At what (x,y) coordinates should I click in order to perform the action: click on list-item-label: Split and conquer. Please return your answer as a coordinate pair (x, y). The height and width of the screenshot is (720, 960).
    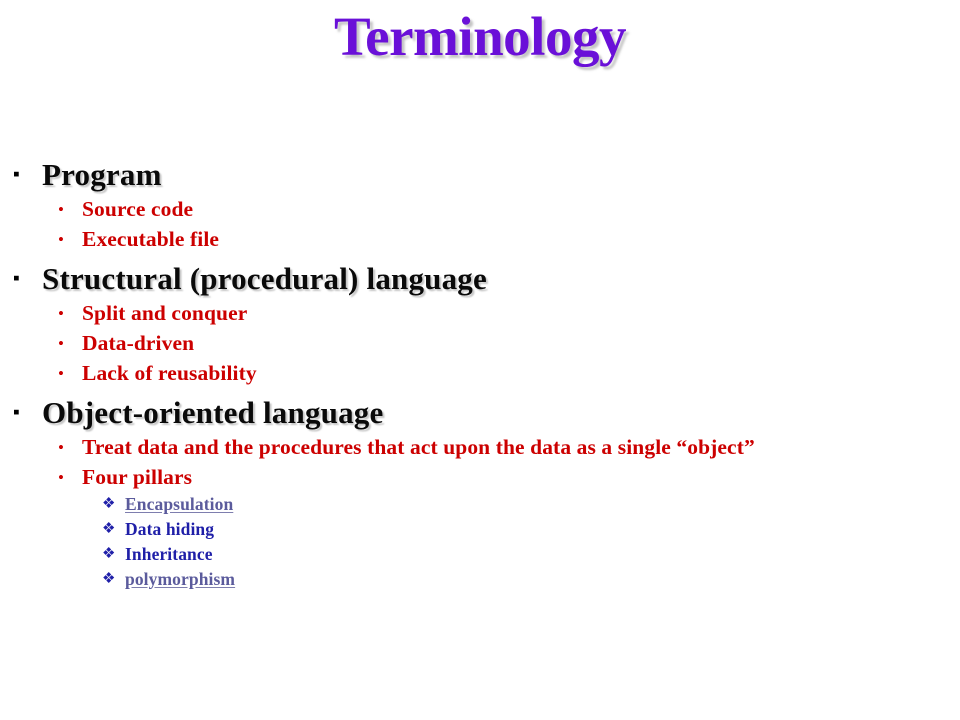
    Looking at the image, I should click on (165, 313).